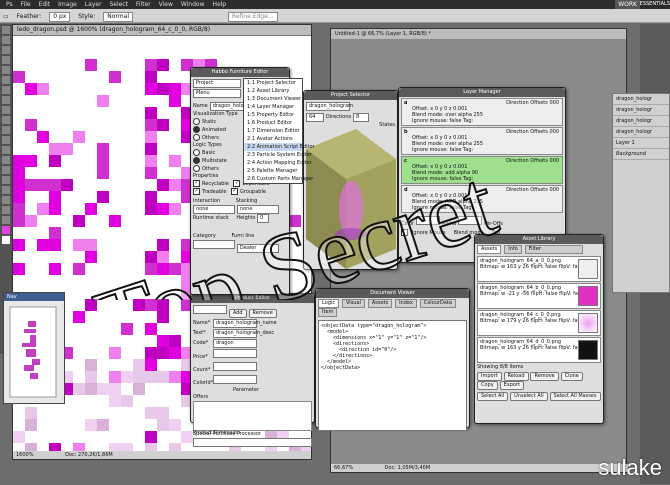  What do you see at coordinates (273, 91) in the screenshot?
I see `editor-menu-item: 1:2 Asset Library` at bounding box center [273, 91].